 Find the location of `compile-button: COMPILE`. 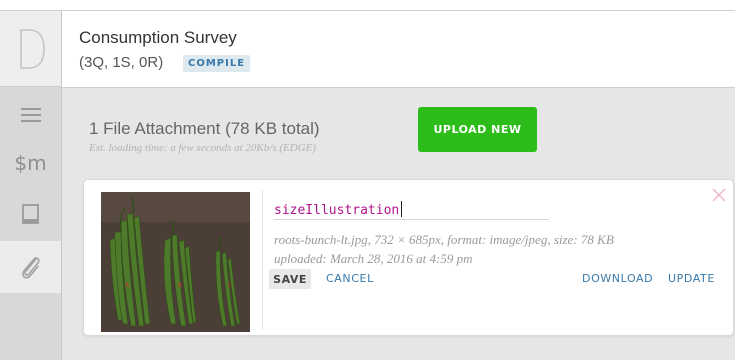

compile-button: COMPILE is located at coordinates (217, 63).